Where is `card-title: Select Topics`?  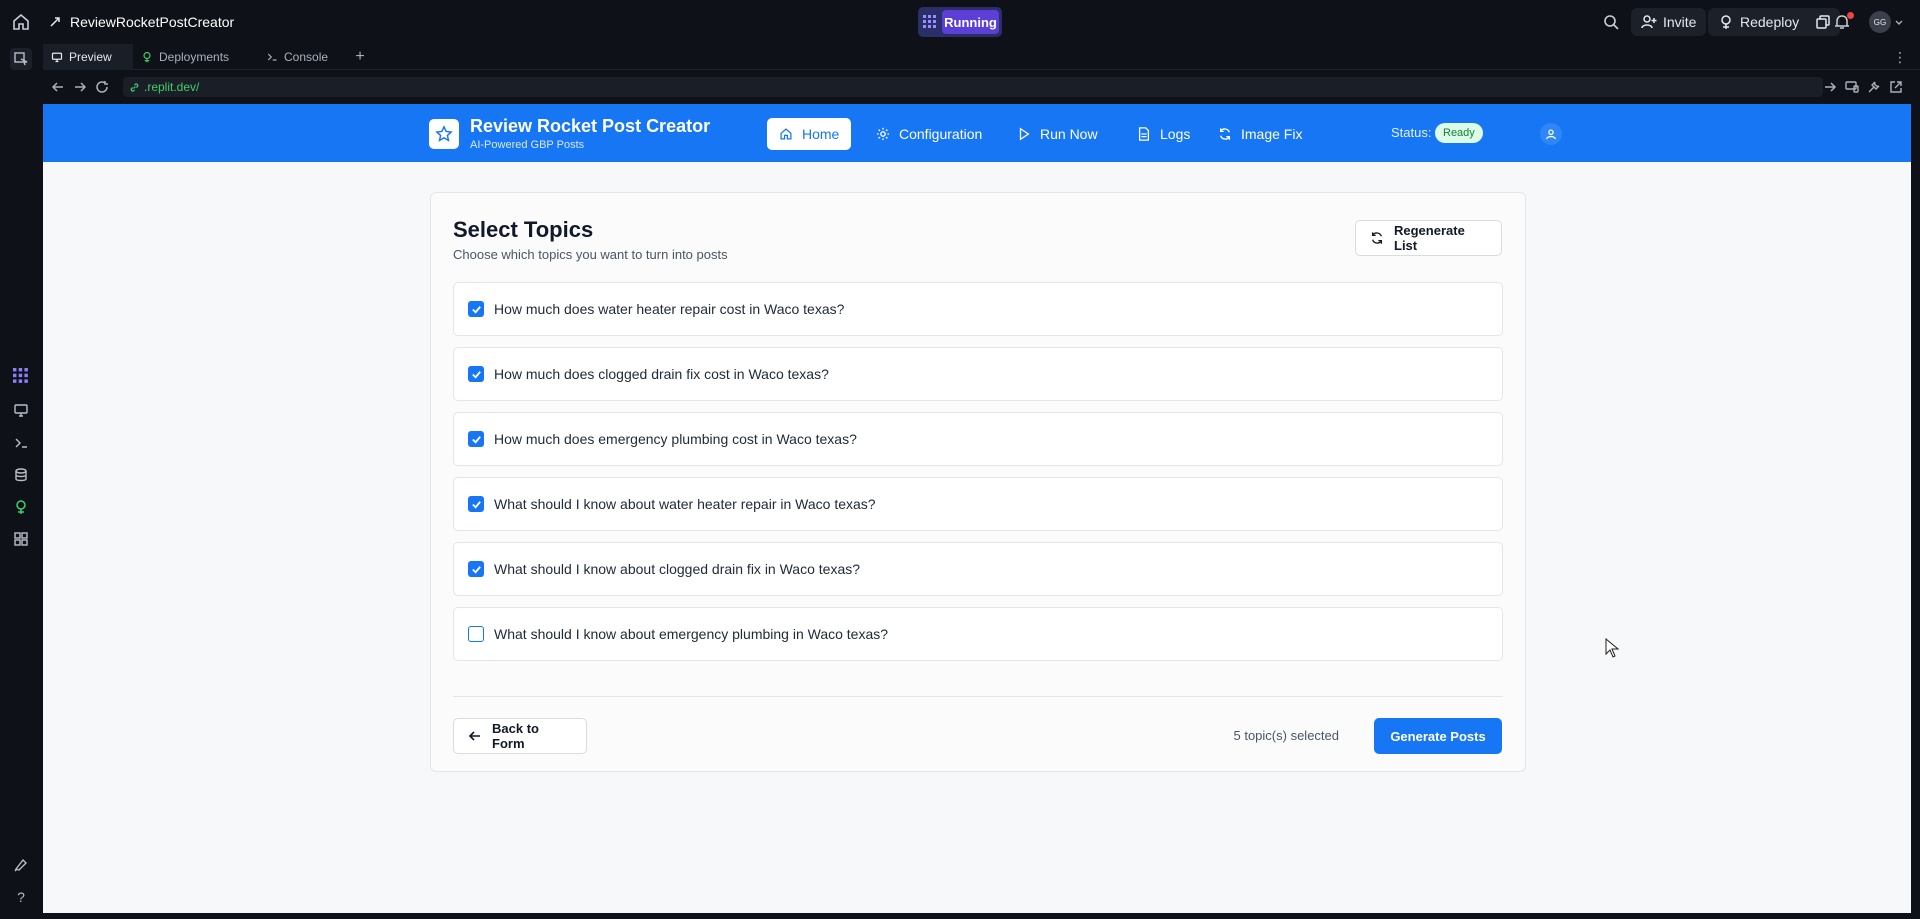 card-title: Select Topics is located at coordinates (523, 229).